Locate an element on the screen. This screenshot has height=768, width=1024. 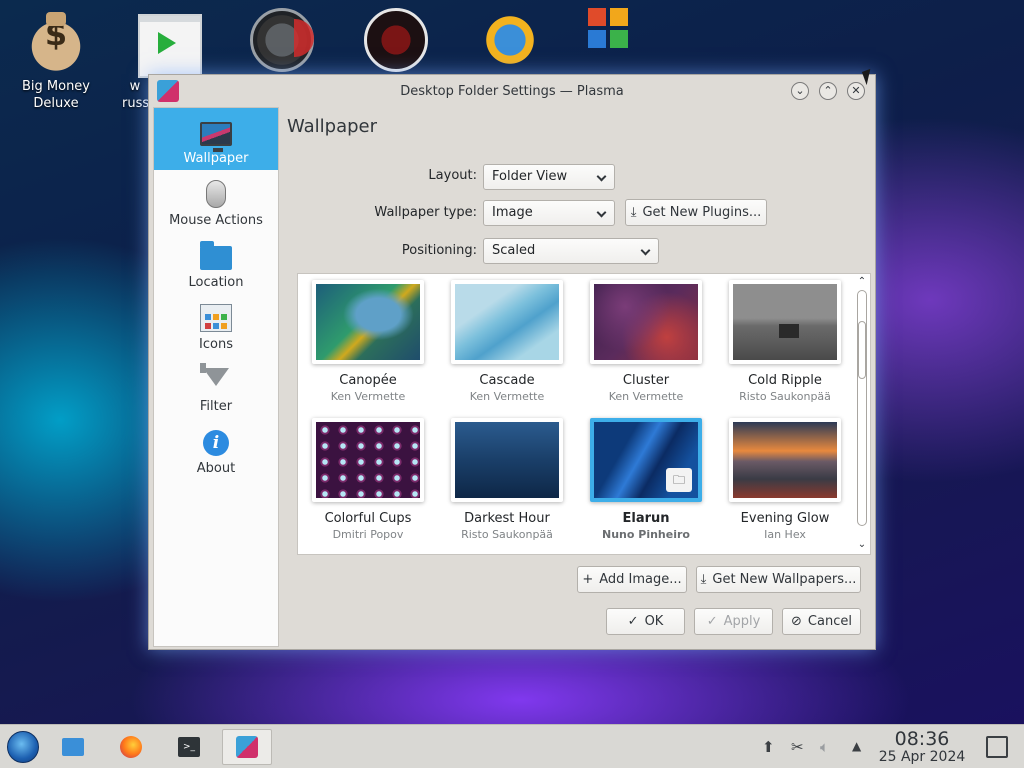
wallpaper-name: Elarun is located at coordinates (646, 518).